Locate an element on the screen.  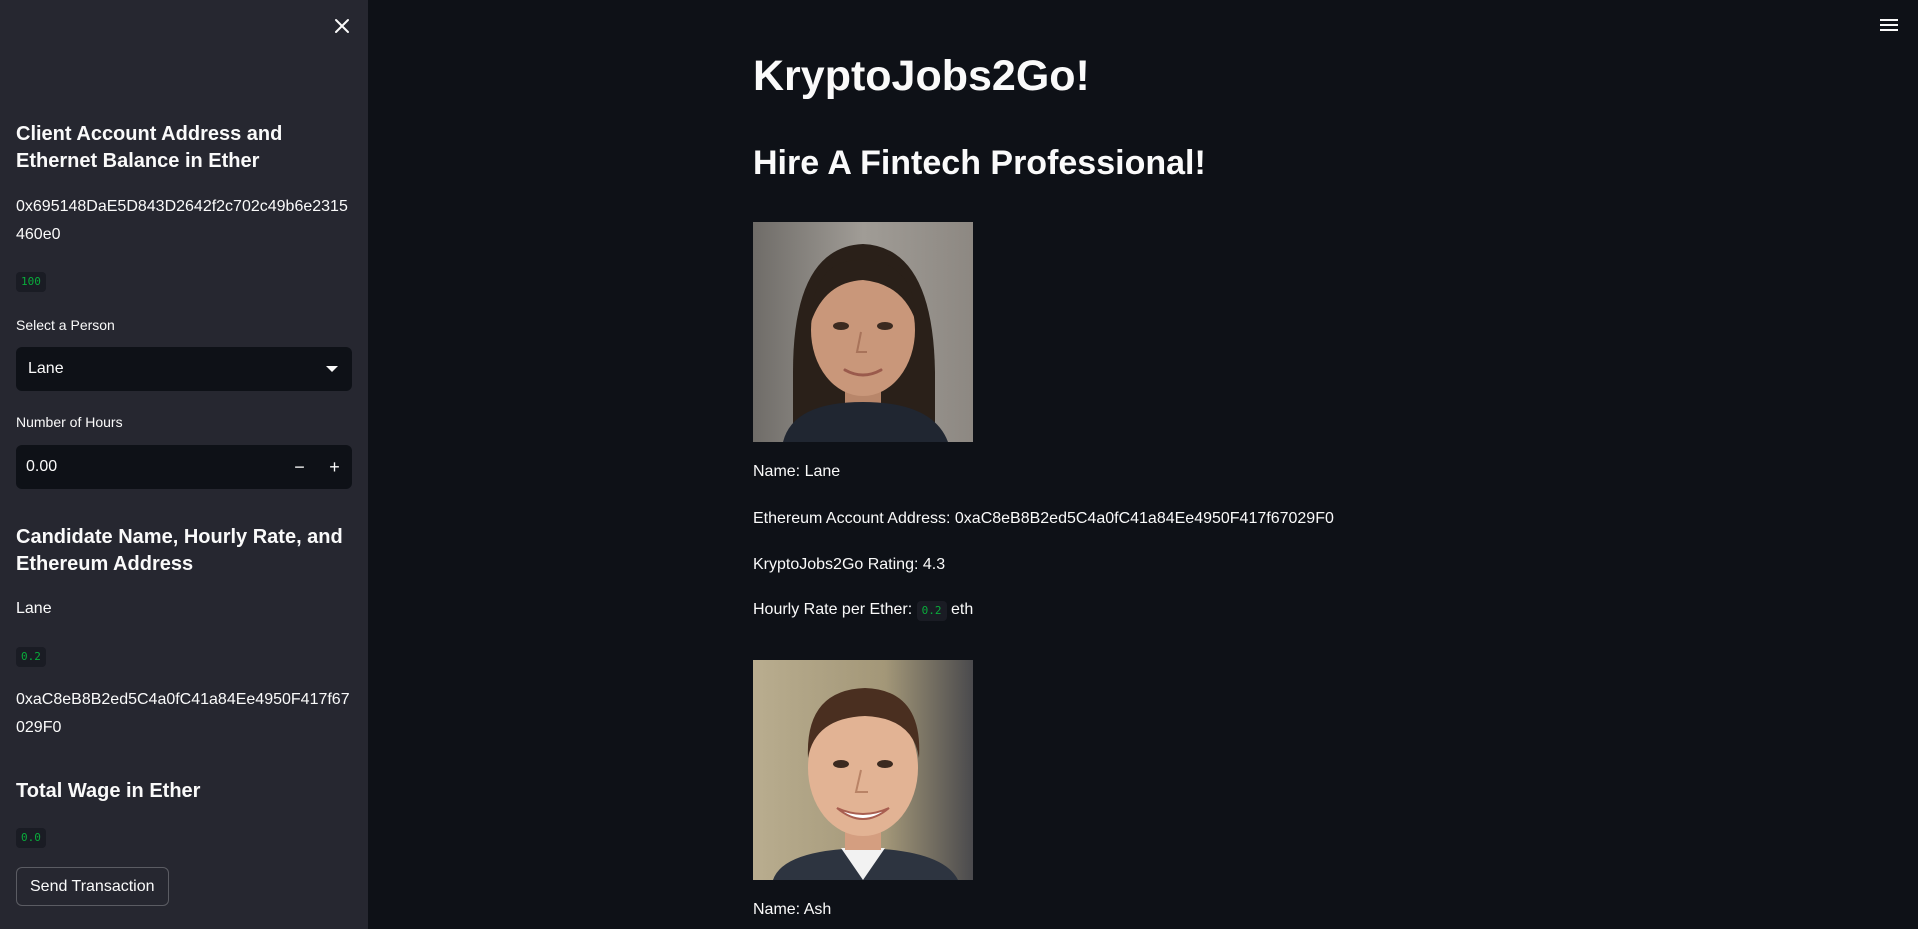
client-balance-value: 100 is located at coordinates (31, 282).